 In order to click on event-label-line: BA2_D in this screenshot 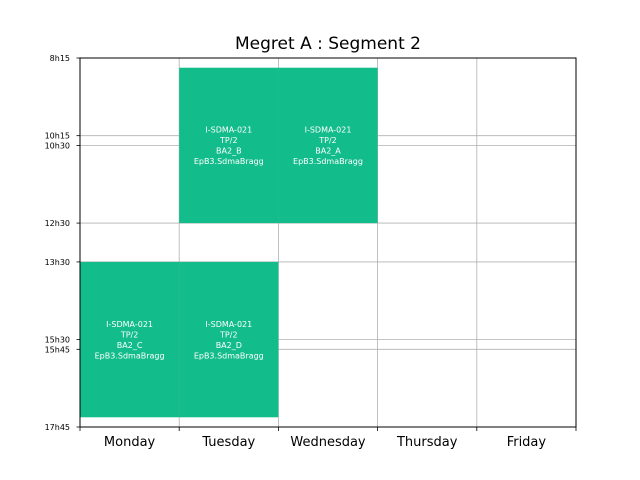, I will do `click(229, 345)`.